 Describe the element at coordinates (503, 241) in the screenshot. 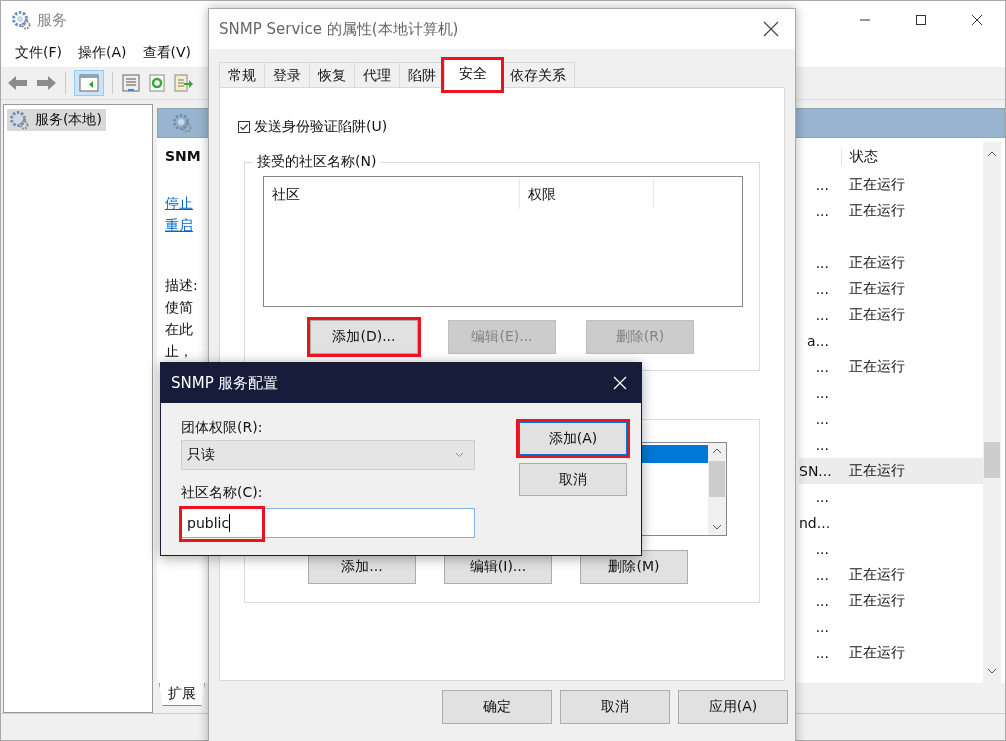

I see `community-list: 社区 权限` at that location.